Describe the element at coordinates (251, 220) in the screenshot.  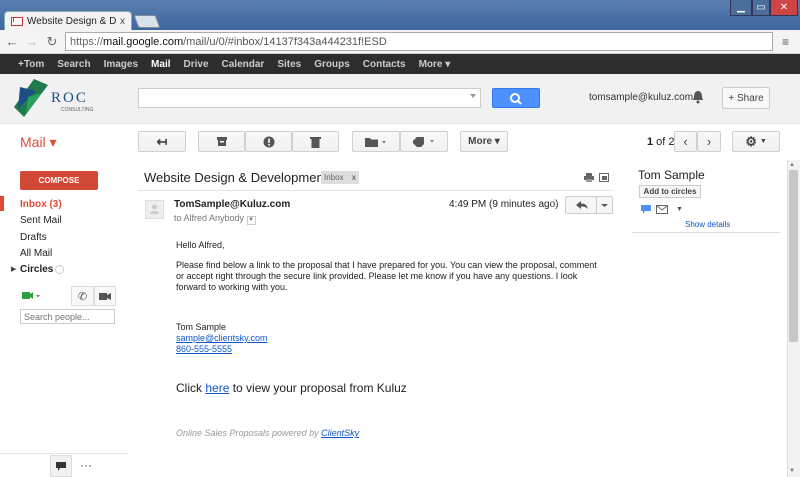
I see `recipient-details-icon: ▼` at that location.